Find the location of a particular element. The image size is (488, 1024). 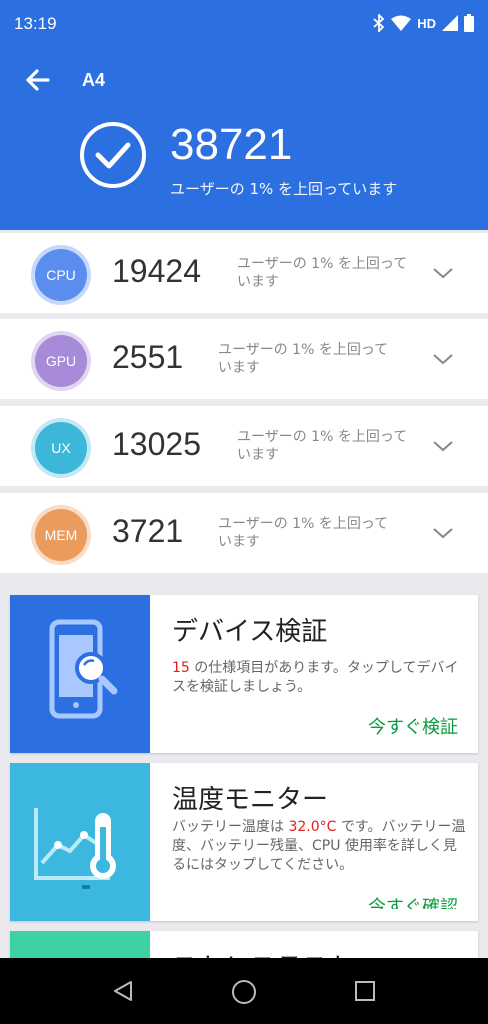

network-type: HD is located at coordinates (426, 23).